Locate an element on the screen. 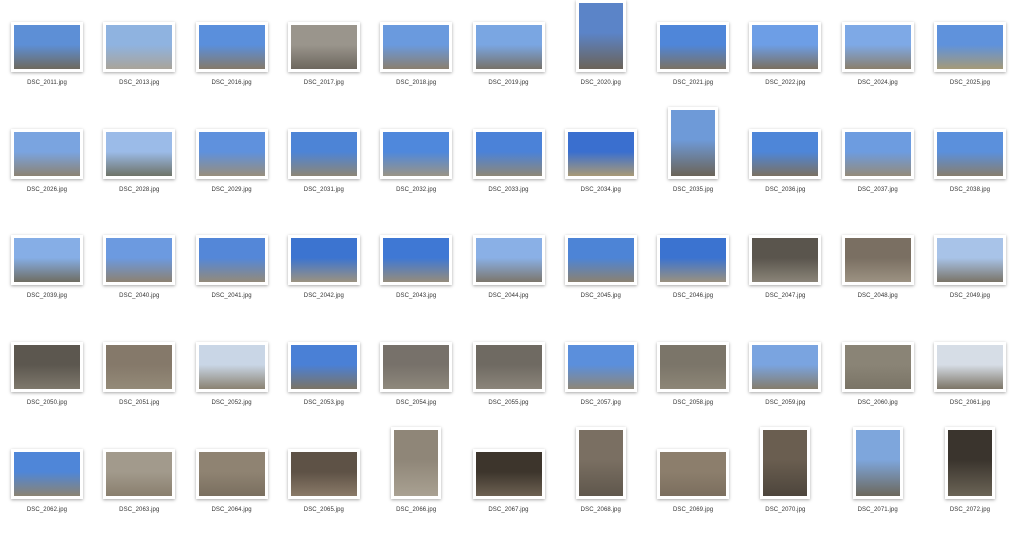 The image size is (1024, 534). file-item: DSC_2036.jpg is located at coordinates (785, 160).